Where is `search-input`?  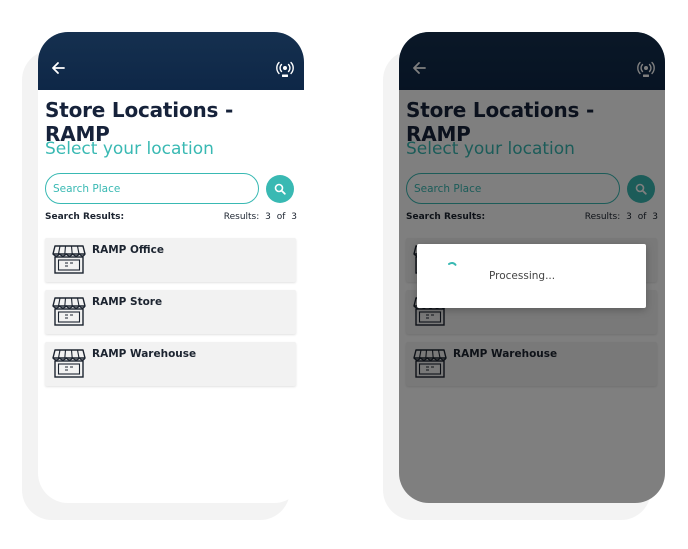 search-input is located at coordinates (152, 188).